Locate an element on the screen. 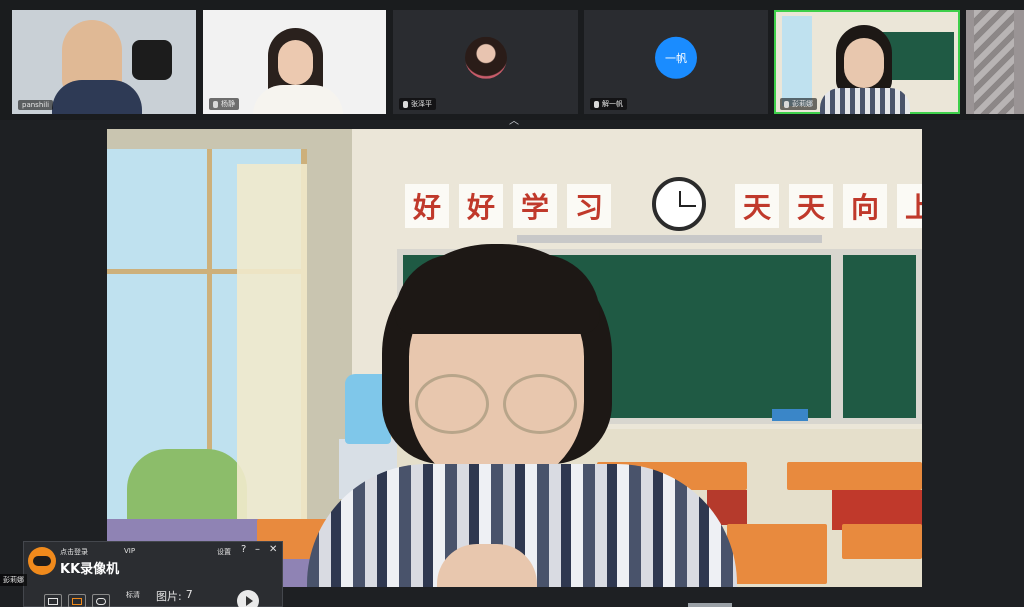 The image size is (1024, 607). help-button: ? is located at coordinates (243, 549).